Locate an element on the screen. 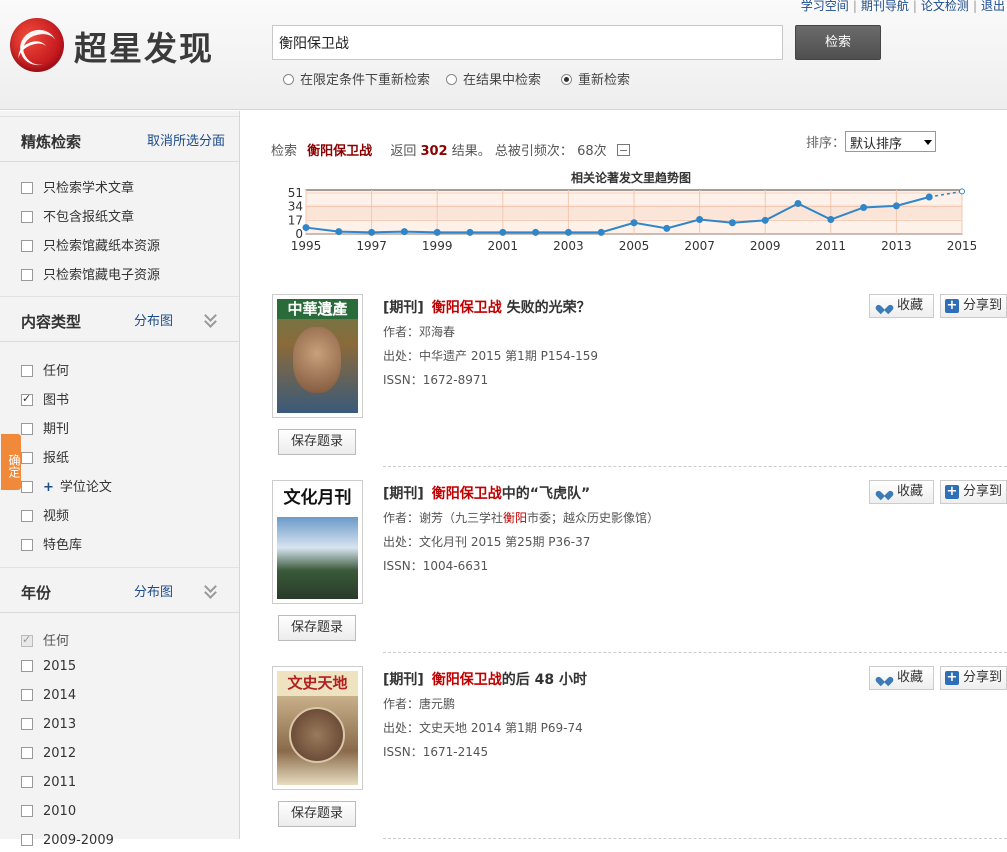 This screenshot has height=852, width=1007. content-type-option: 特色库 is located at coordinates (51, 543).